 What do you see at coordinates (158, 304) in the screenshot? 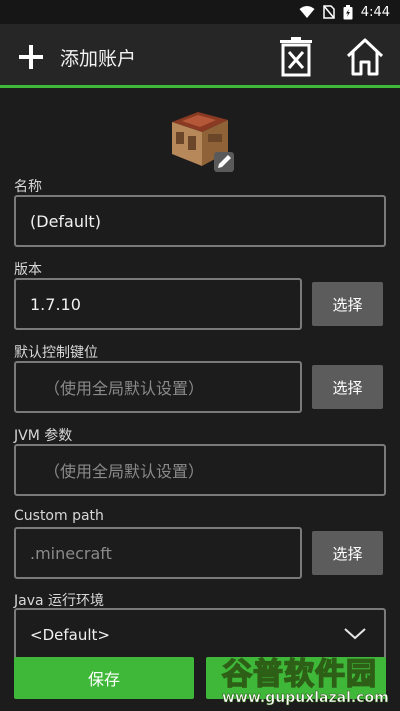
I see `version-input: 1.7.10` at bounding box center [158, 304].